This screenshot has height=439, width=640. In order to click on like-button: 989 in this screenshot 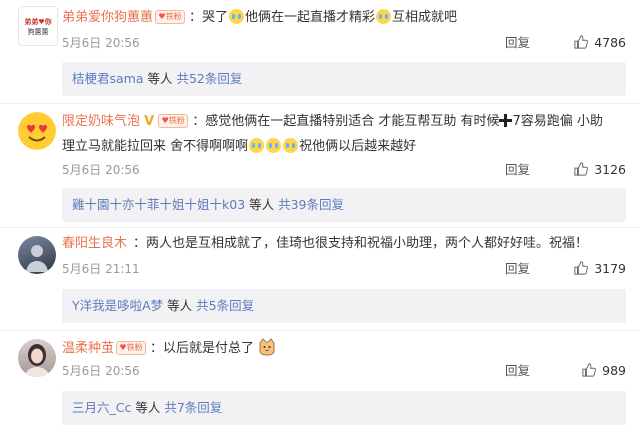, I will do `click(587, 371)`.